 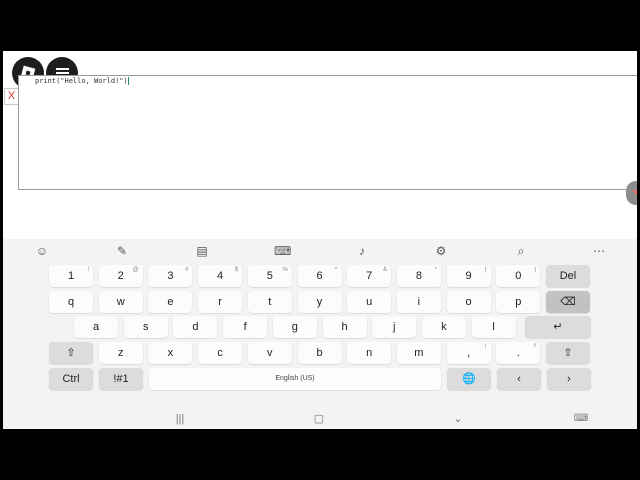 I want to click on key-d: d, so click(x=195, y=327).